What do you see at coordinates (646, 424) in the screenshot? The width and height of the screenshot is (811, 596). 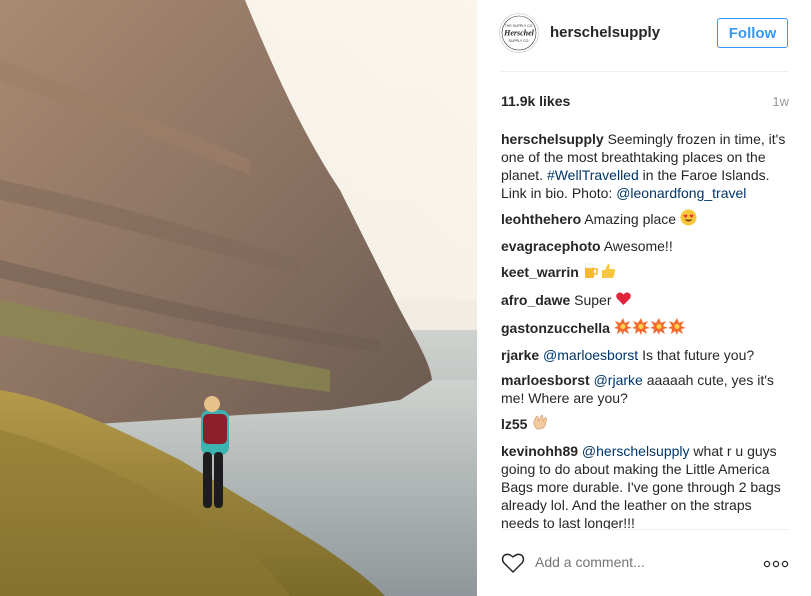 I see `comment-item: lz55` at bounding box center [646, 424].